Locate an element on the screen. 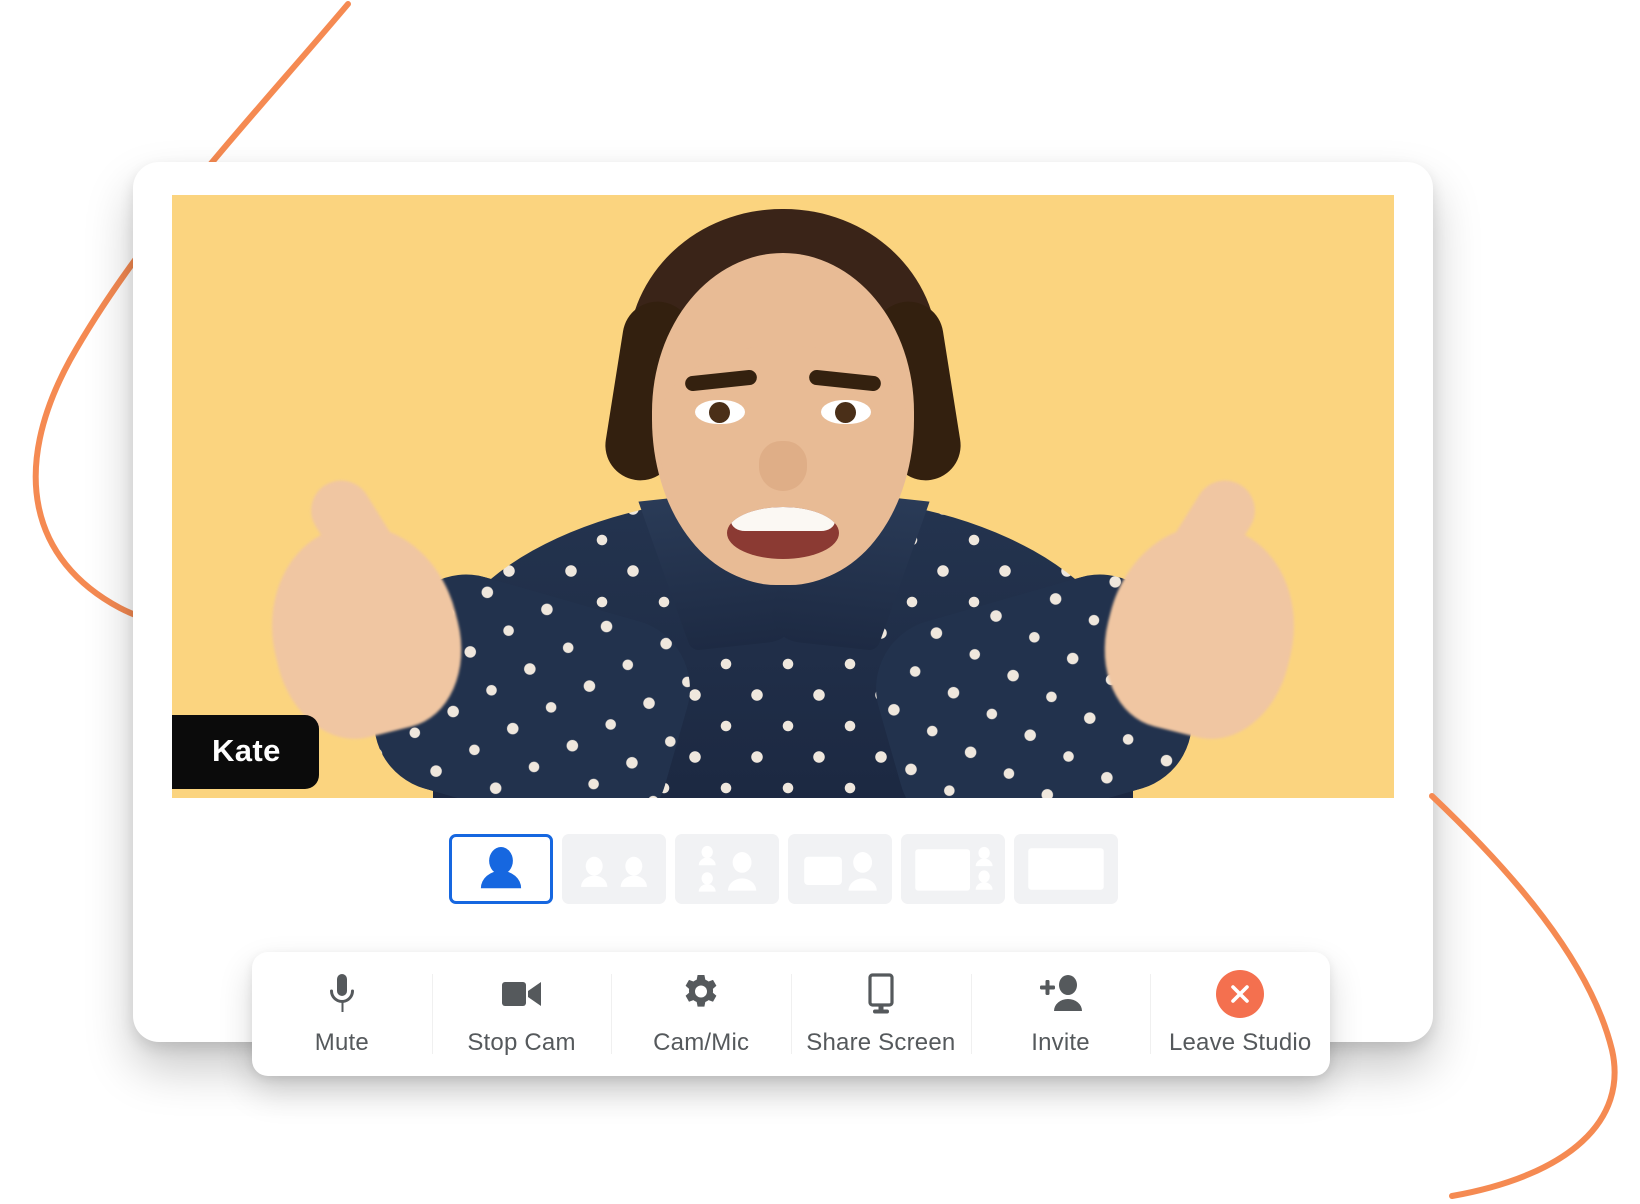 The image size is (1640, 1204). layout-option-speaker is located at coordinates (500, 869).